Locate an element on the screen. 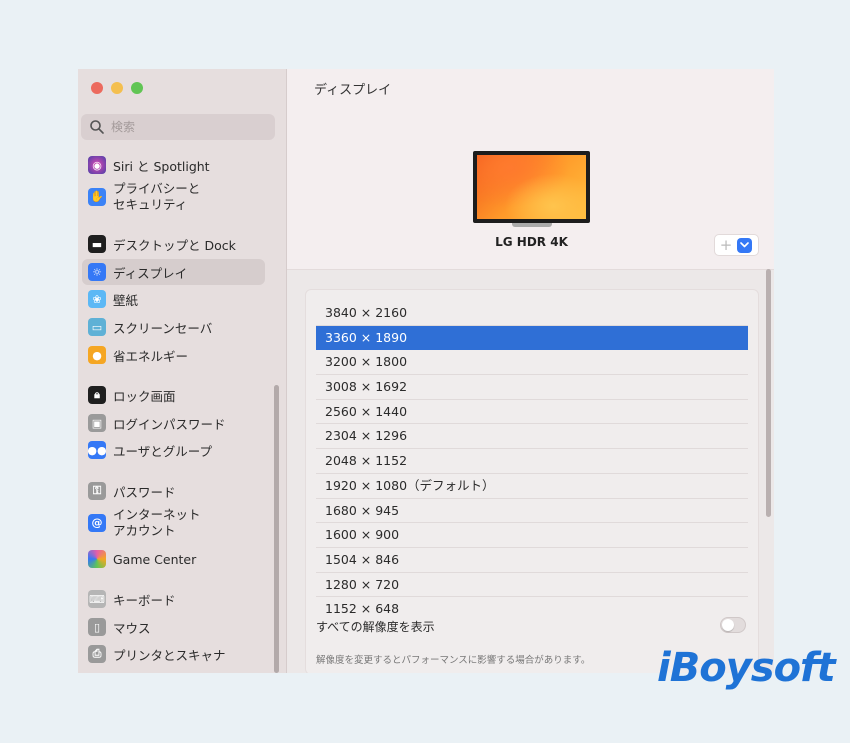  sidebar-item-label: スクリーンセーバ is located at coordinates (163, 328).